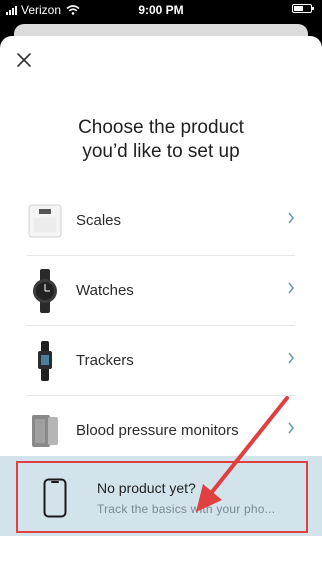 The width and height of the screenshot is (322, 572). I want to click on status-time: 9:00 PM, so click(161, 10).